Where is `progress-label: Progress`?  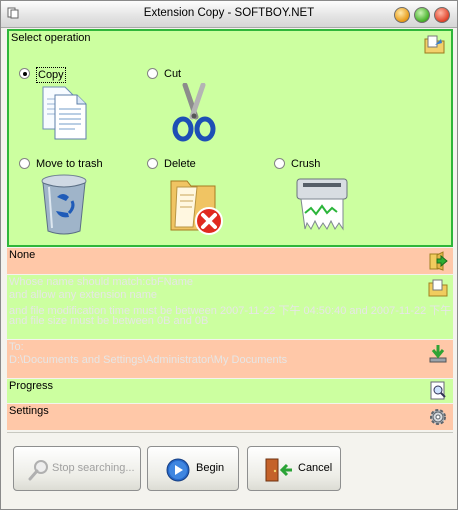 progress-label: Progress is located at coordinates (31, 386).